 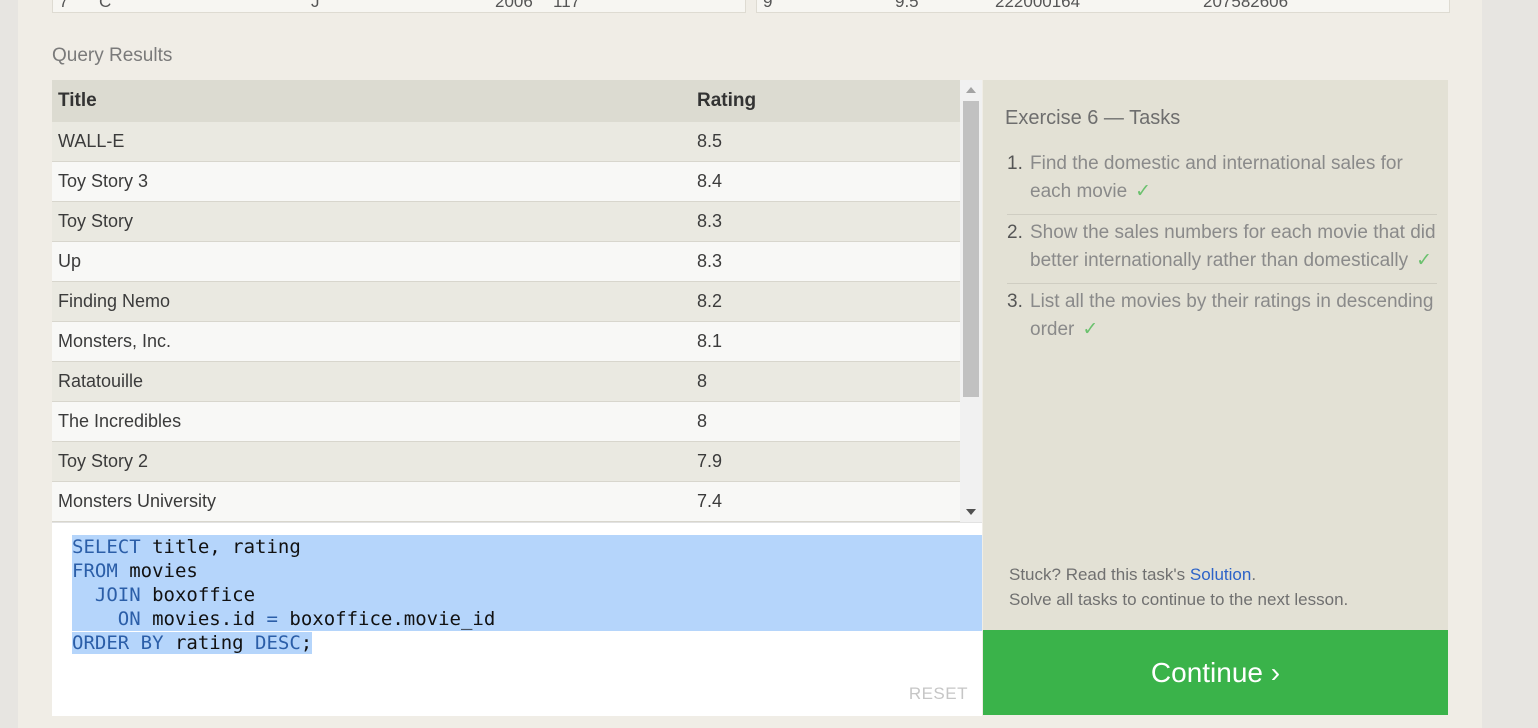 I want to click on cell-rating: 8.4, so click(x=825, y=181).